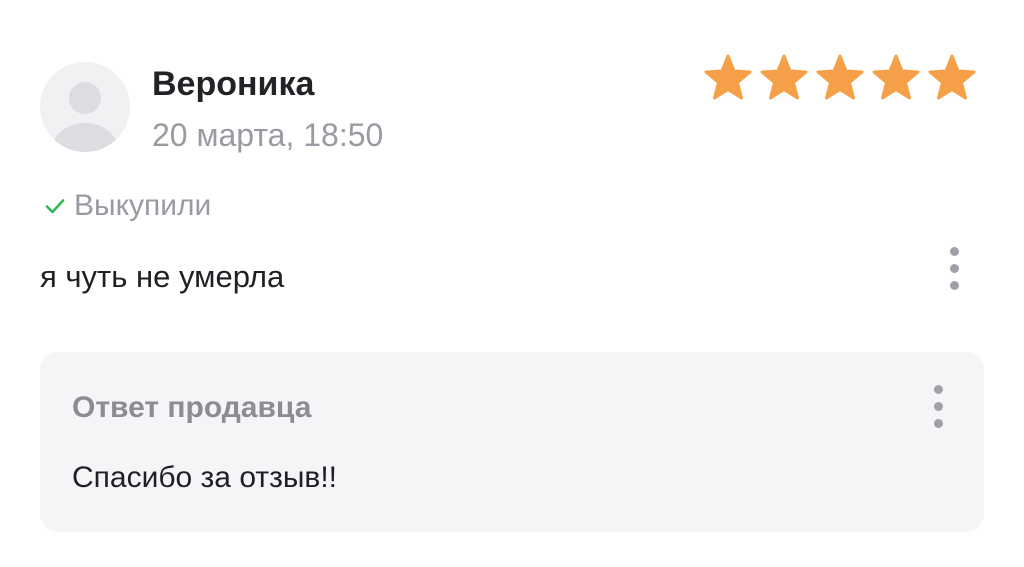 The width and height of the screenshot is (1024, 567). I want to click on avatar, so click(85, 107).